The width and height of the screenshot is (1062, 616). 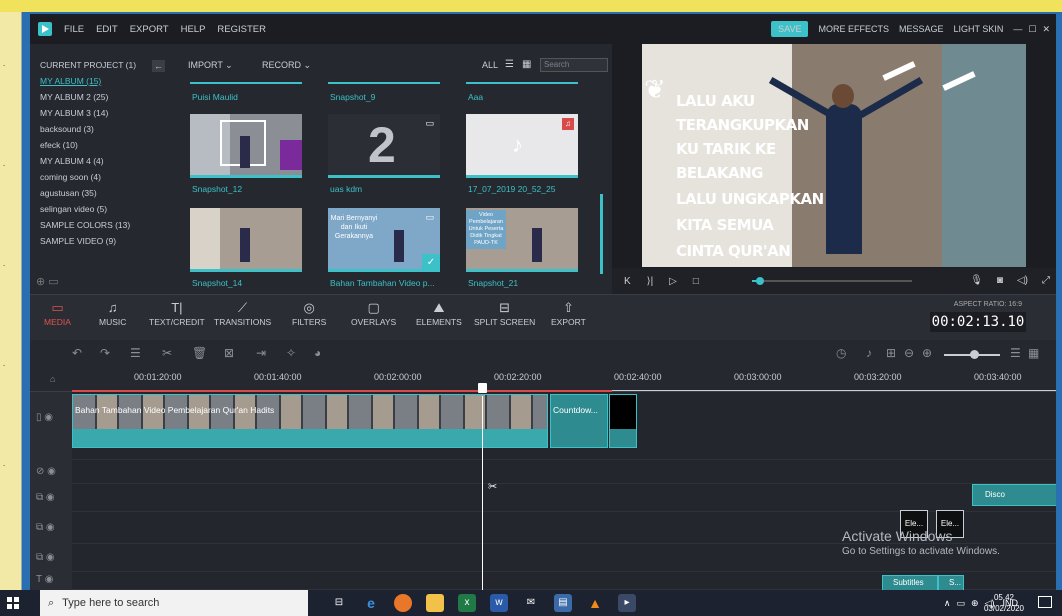 I want to click on mail-icon: ✉, so click(x=531, y=603).